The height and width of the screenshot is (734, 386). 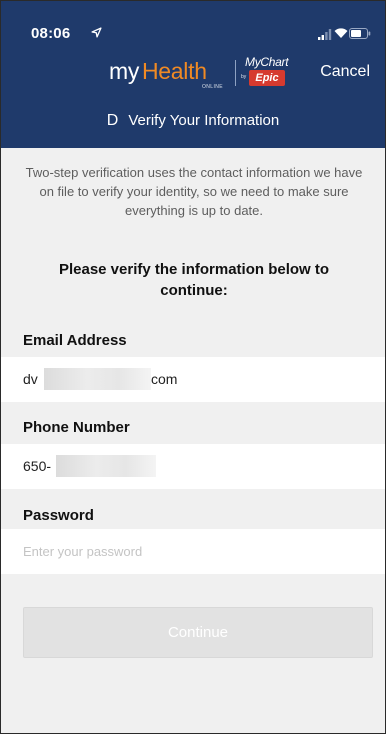 I want to click on location-arrow-icon, so click(x=96, y=32).